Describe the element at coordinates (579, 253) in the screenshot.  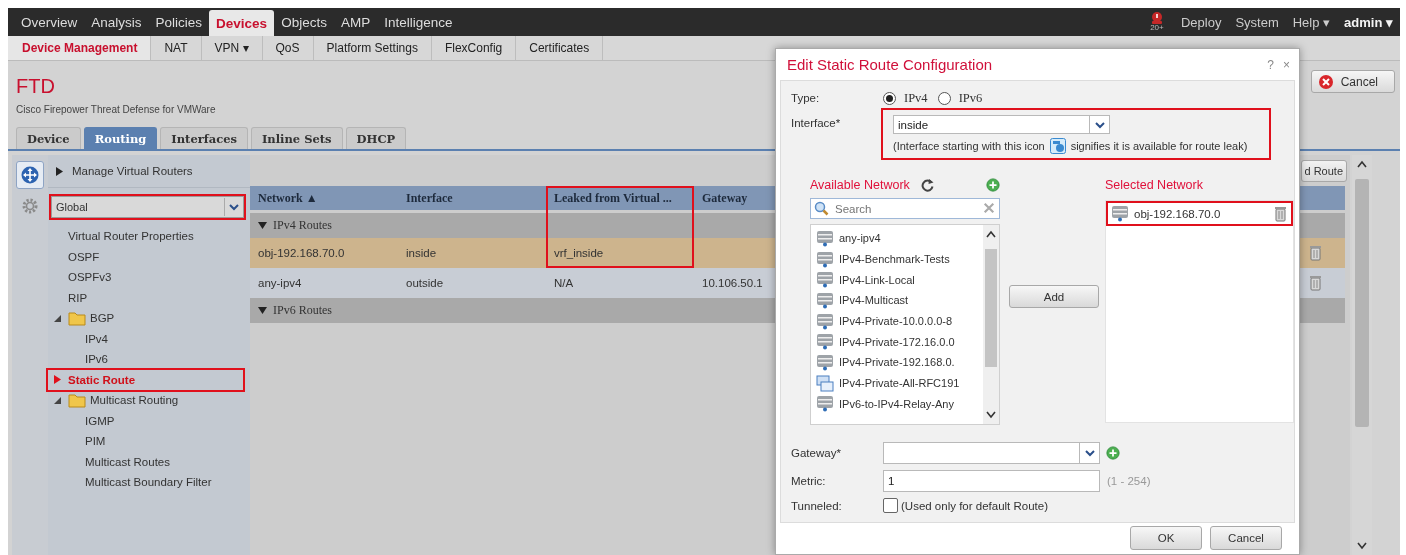
I see `leaked-from-cell: vrf_inside` at that location.